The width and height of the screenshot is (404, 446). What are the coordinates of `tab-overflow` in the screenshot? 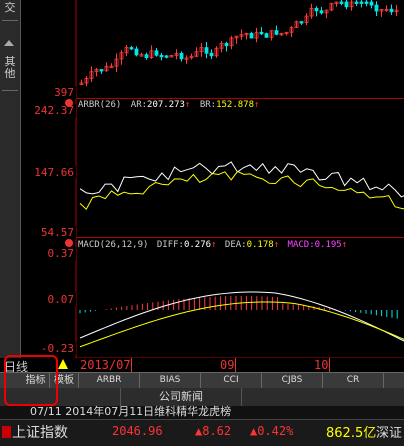 It's located at (394, 380).